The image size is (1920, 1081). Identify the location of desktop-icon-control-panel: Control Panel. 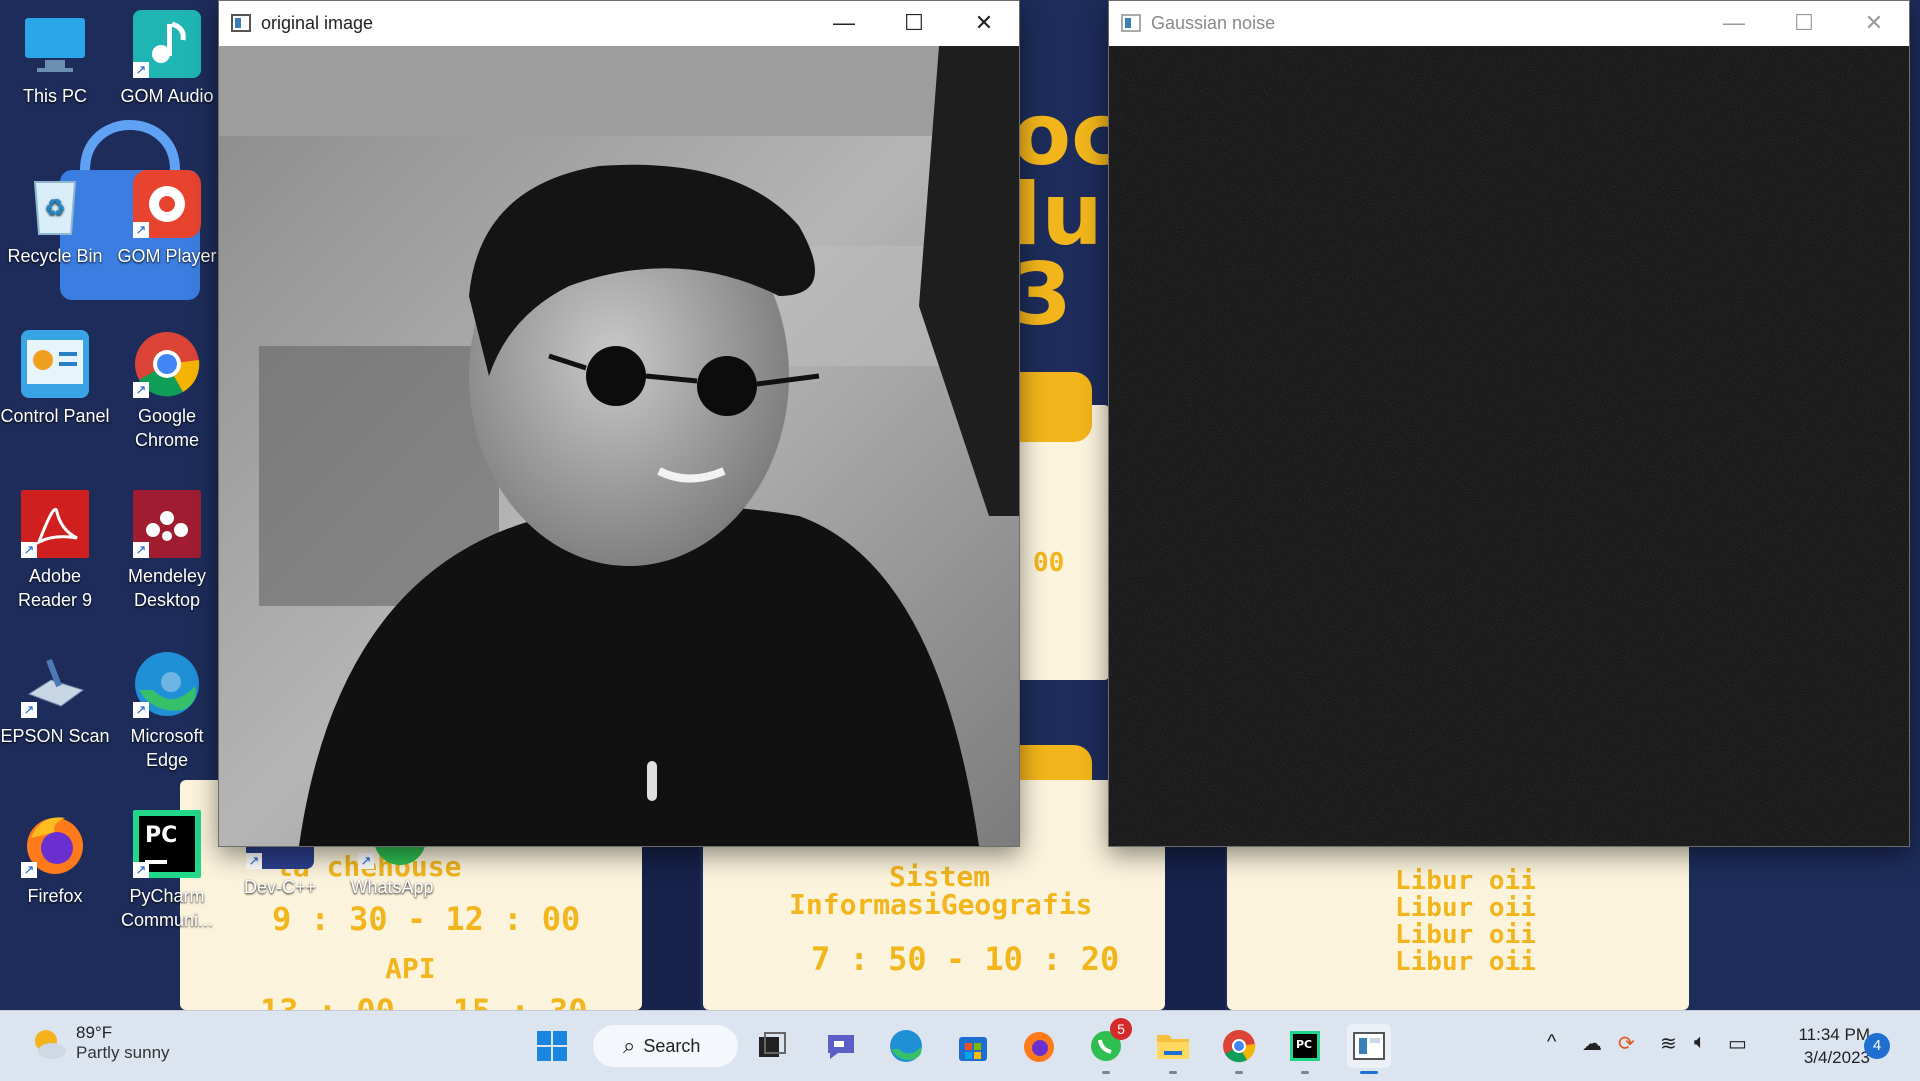
(55, 374).